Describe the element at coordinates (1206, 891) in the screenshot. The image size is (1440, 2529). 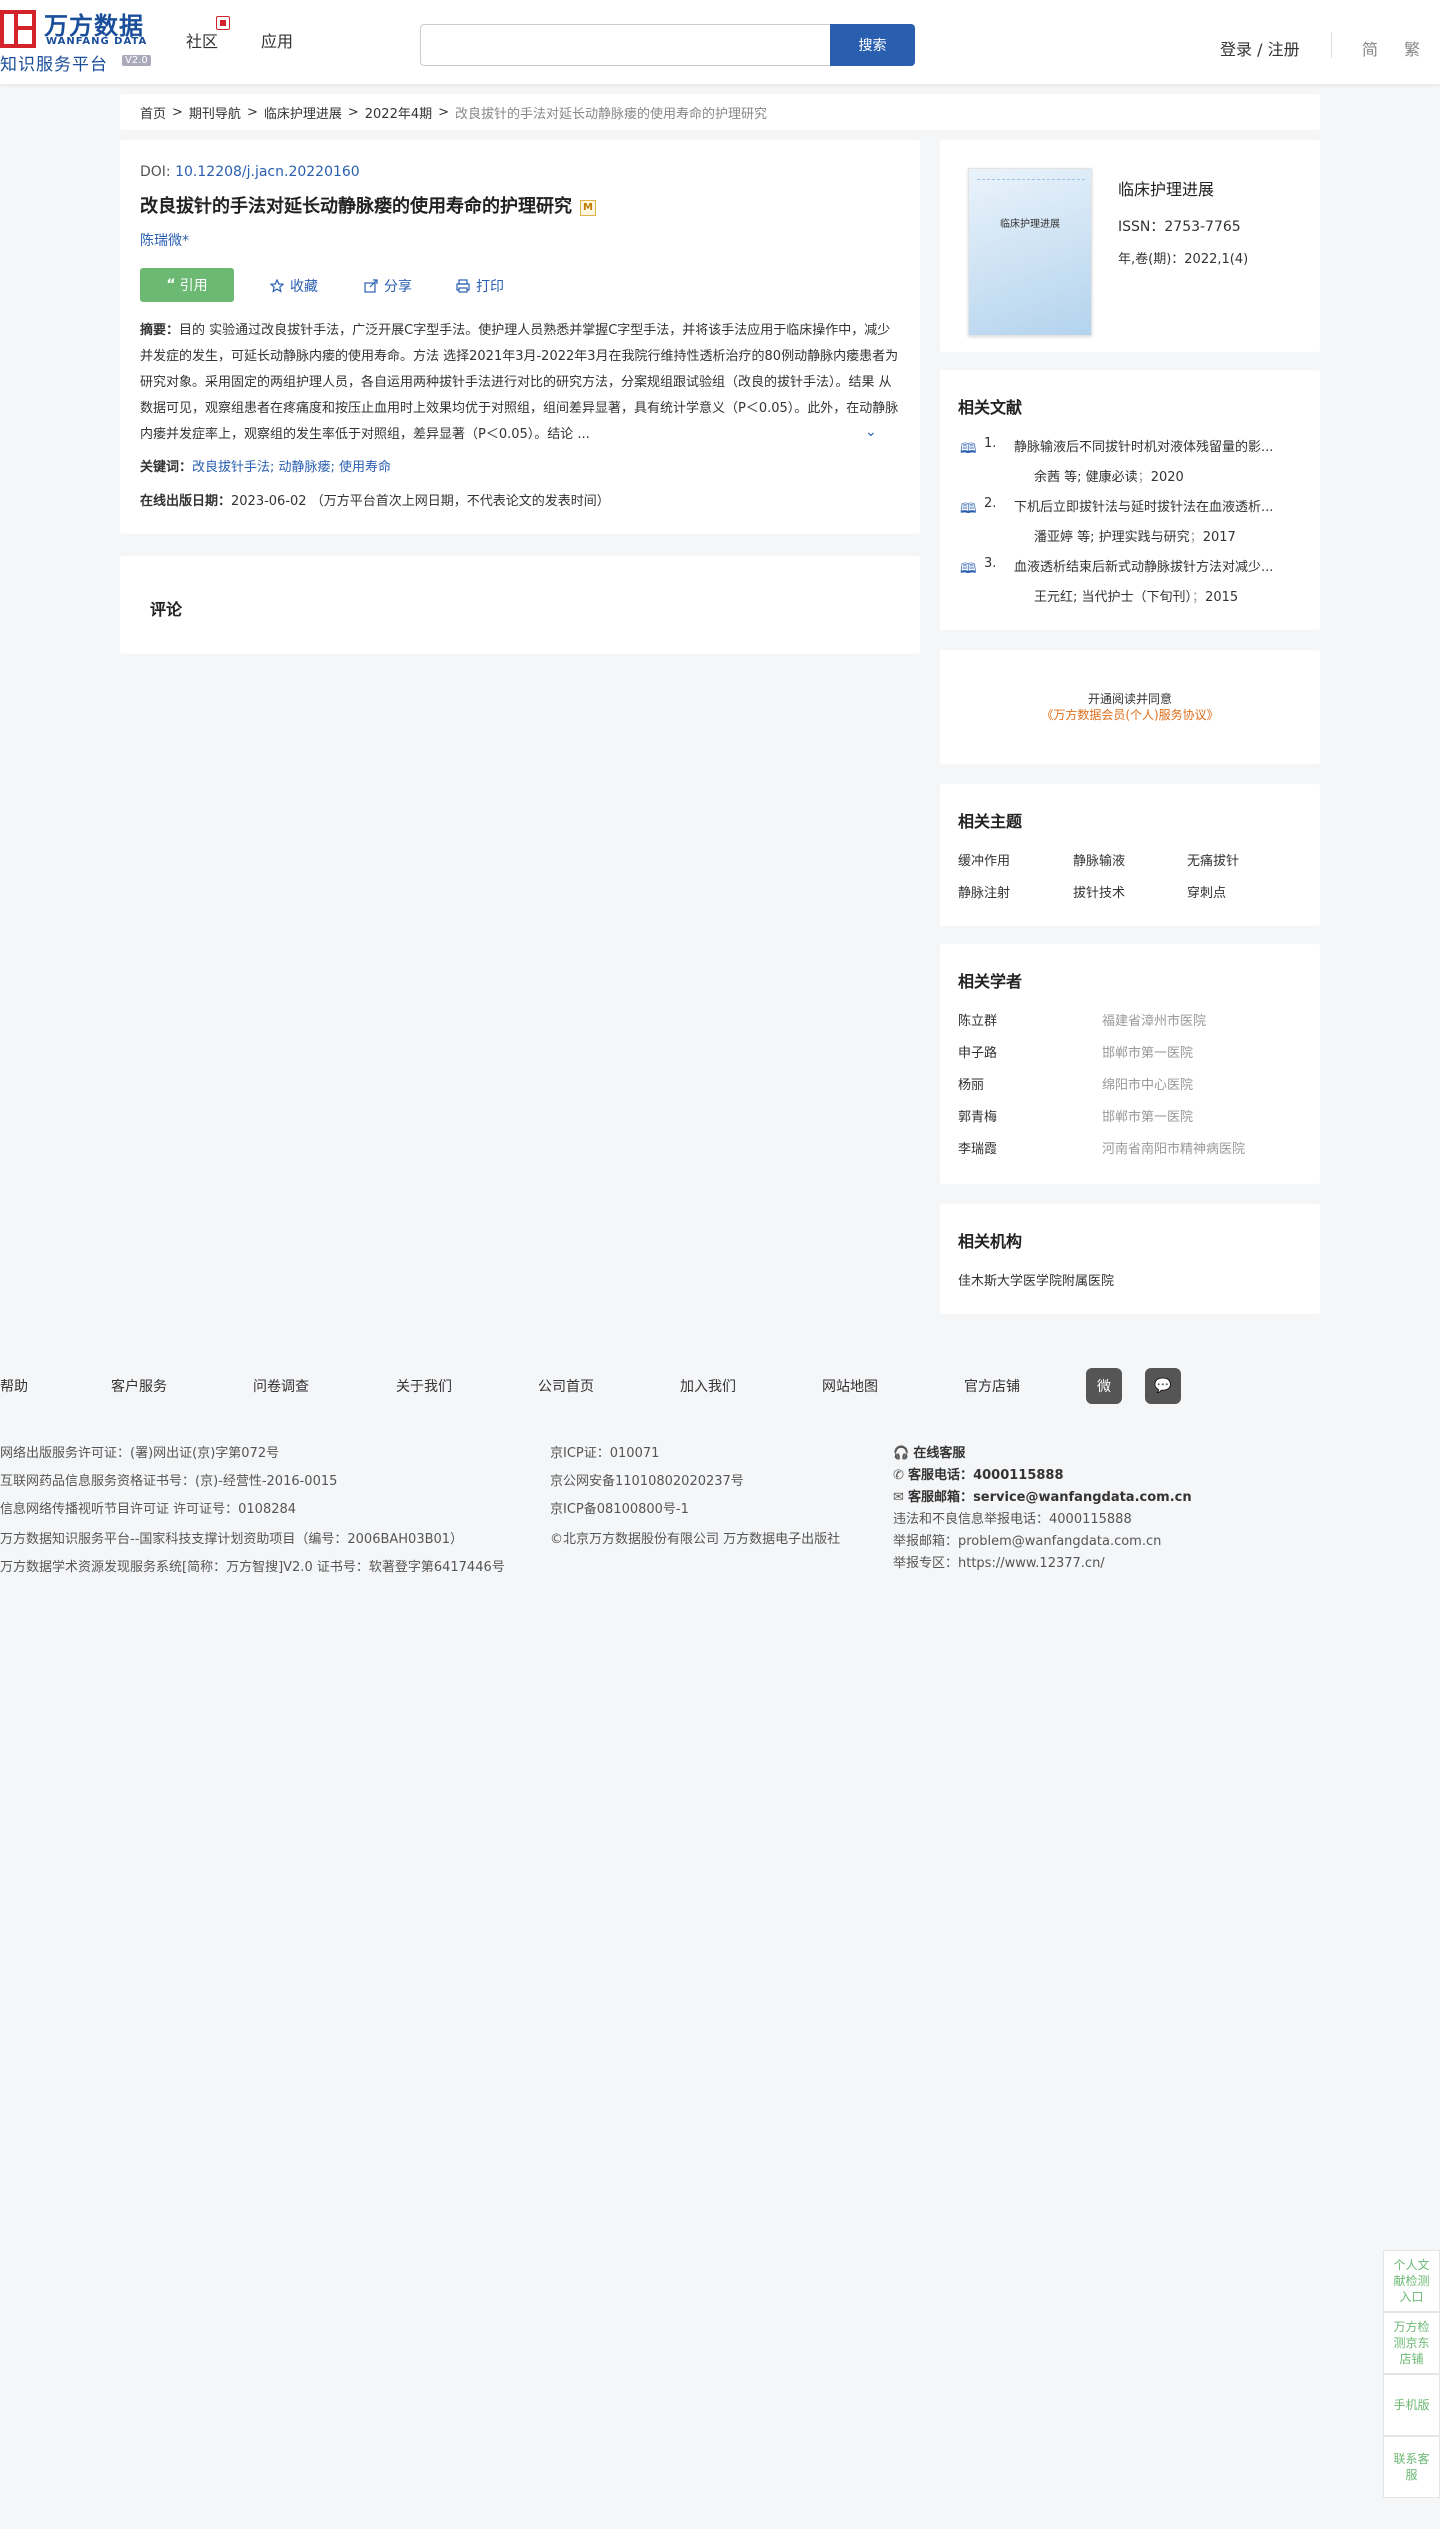
I see `topic-tag: 穿刺点` at that location.